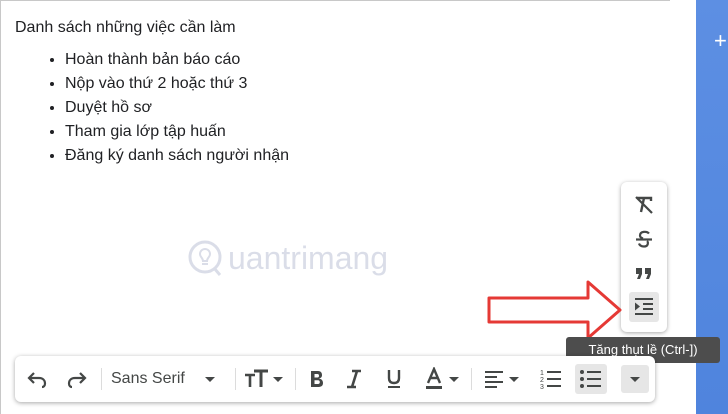  I want to click on bold-button, so click(316, 379).